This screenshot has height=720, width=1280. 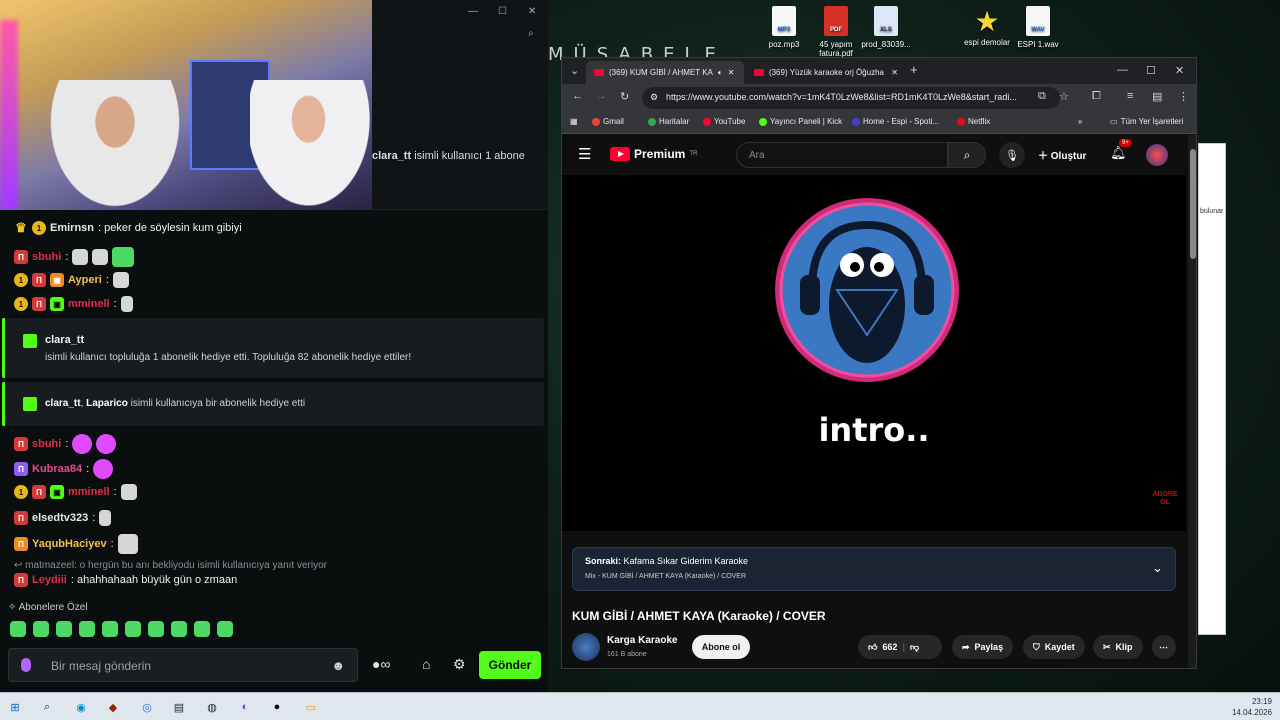 What do you see at coordinates (608, 121) in the screenshot?
I see `bookmark-gmail: Gmail` at bounding box center [608, 121].